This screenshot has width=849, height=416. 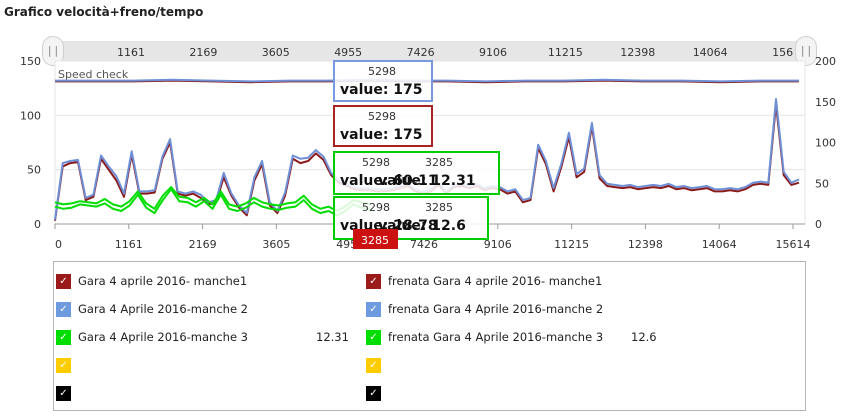 I want to click on x-tick-label: 12398, so click(x=645, y=244).